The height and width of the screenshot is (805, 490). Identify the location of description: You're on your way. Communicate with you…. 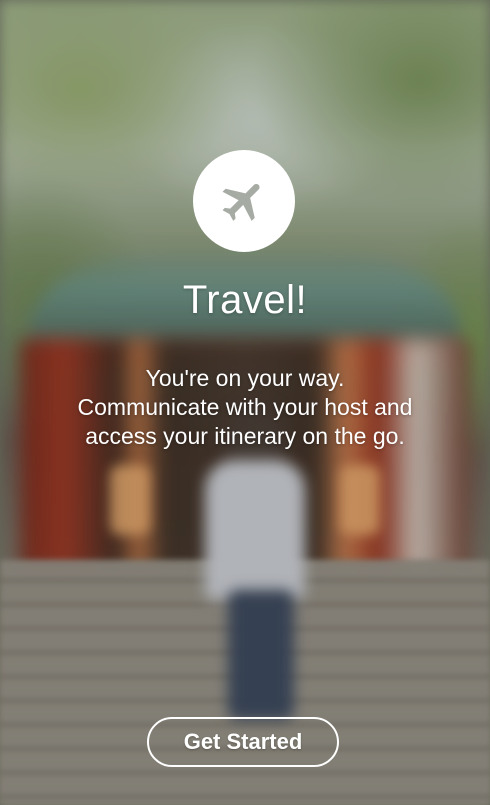
(245, 407).